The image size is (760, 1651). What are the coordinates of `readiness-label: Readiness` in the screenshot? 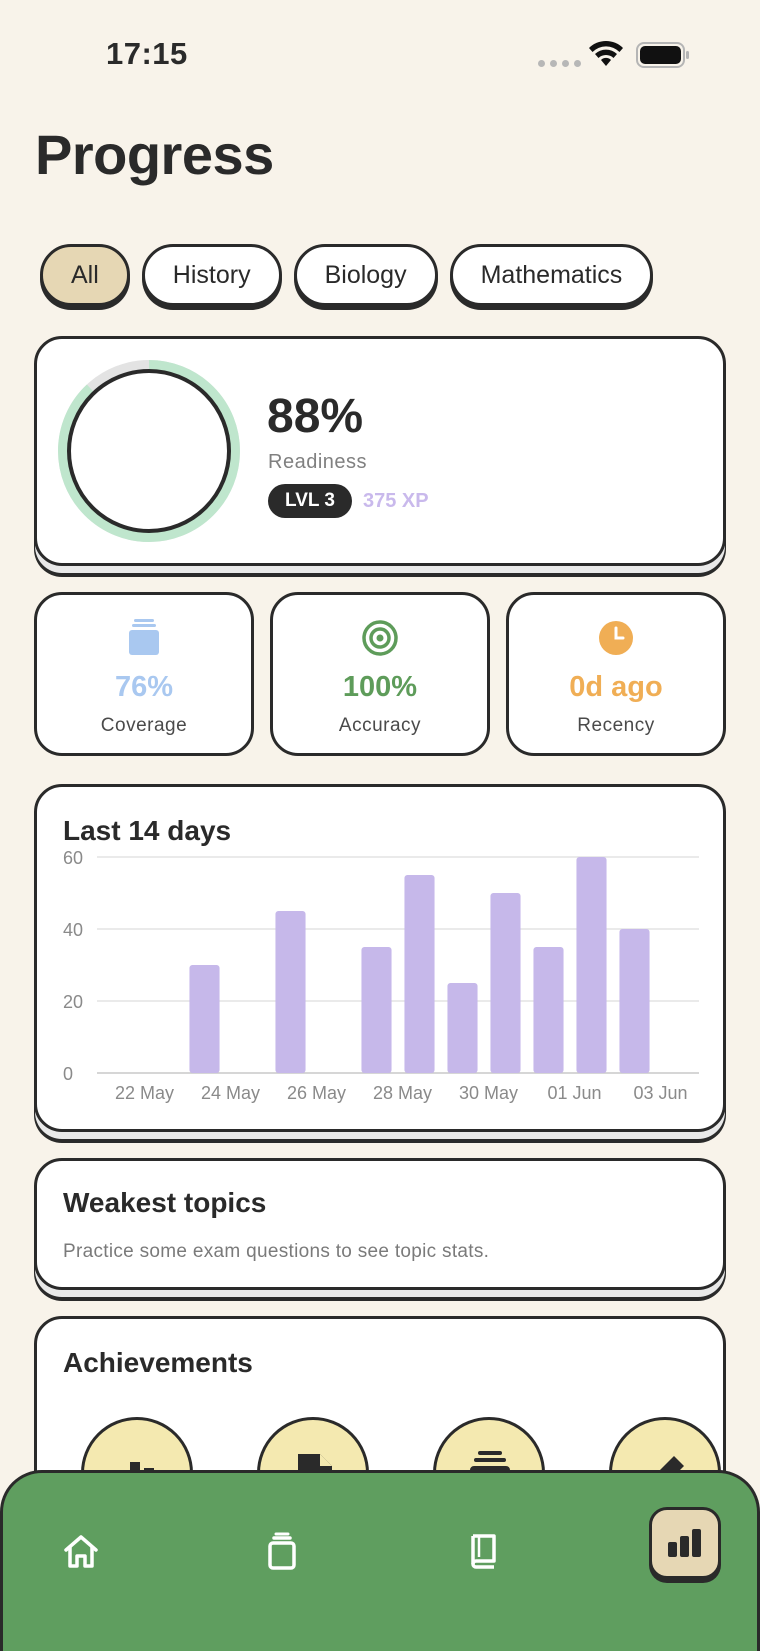 It's located at (318, 462).